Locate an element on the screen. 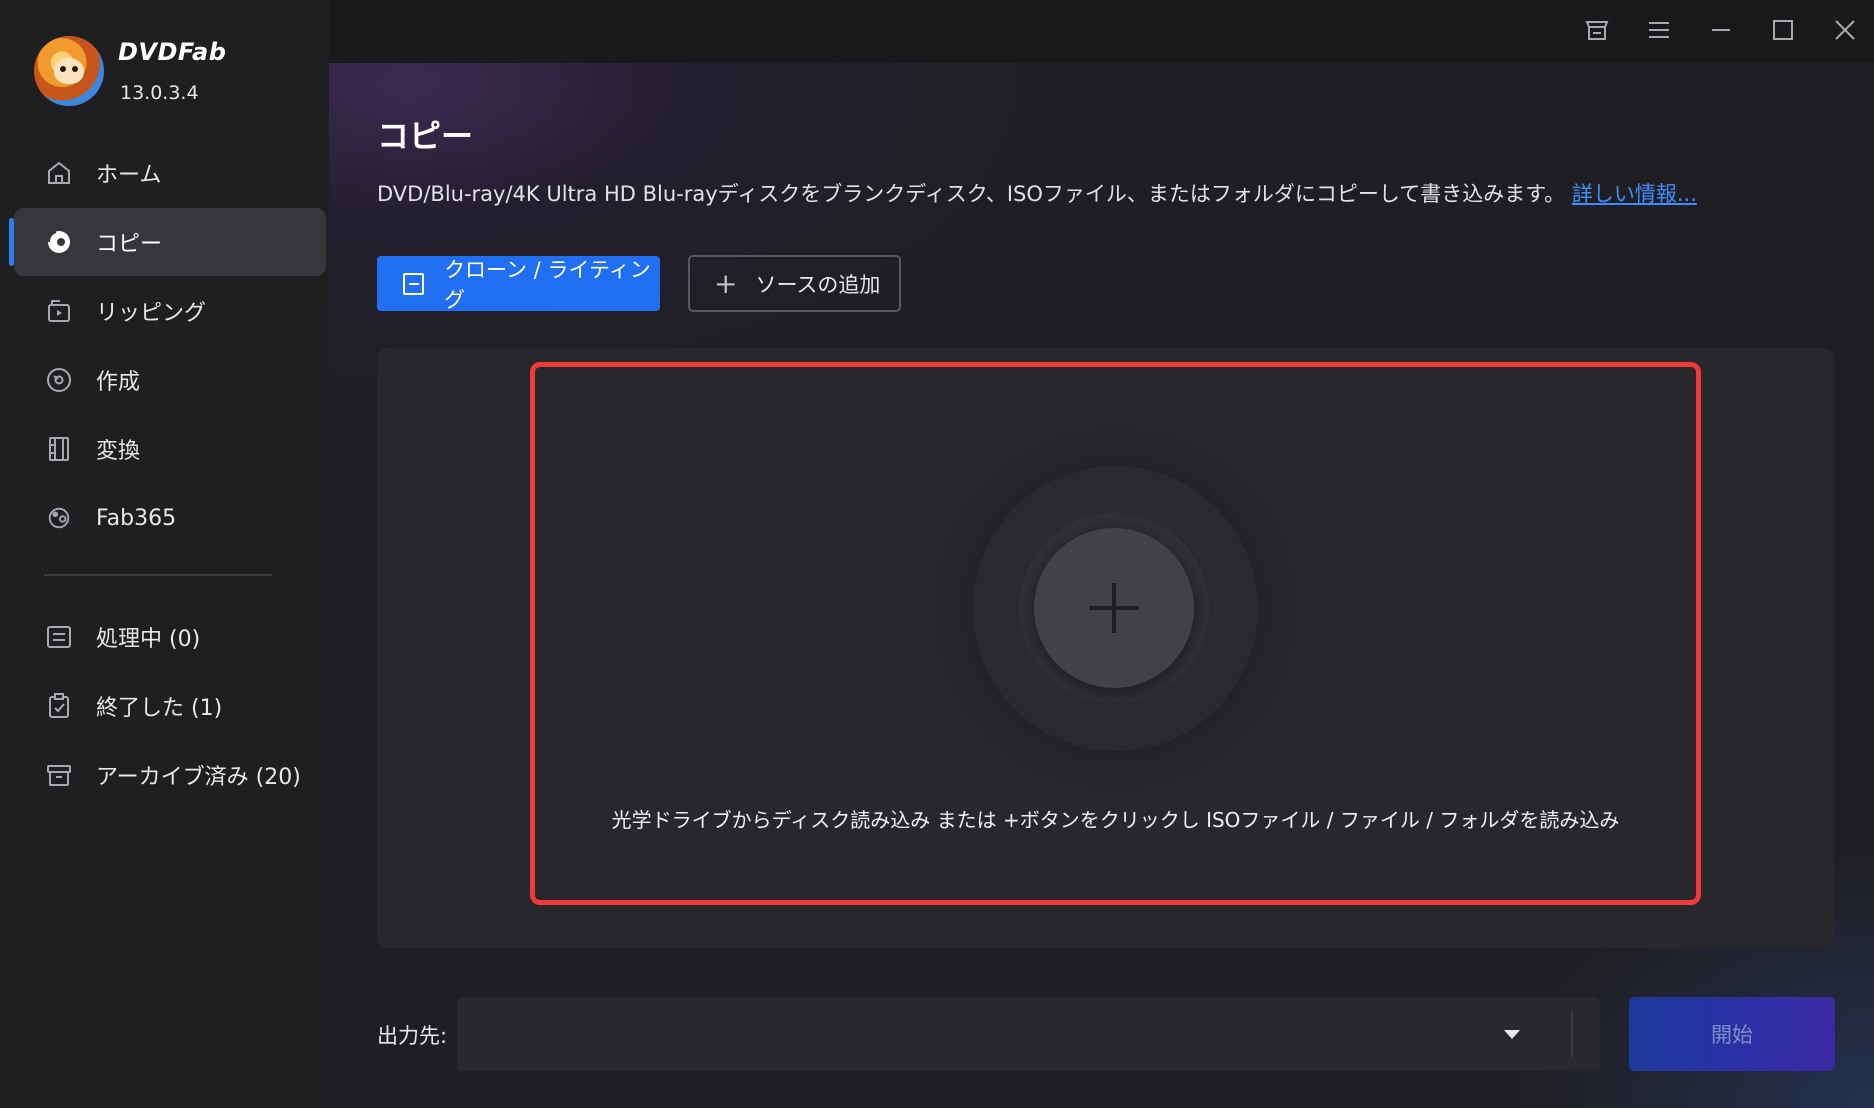 The image size is (1874, 1108). add-source-circle-button is located at coordinates (1114, 608).